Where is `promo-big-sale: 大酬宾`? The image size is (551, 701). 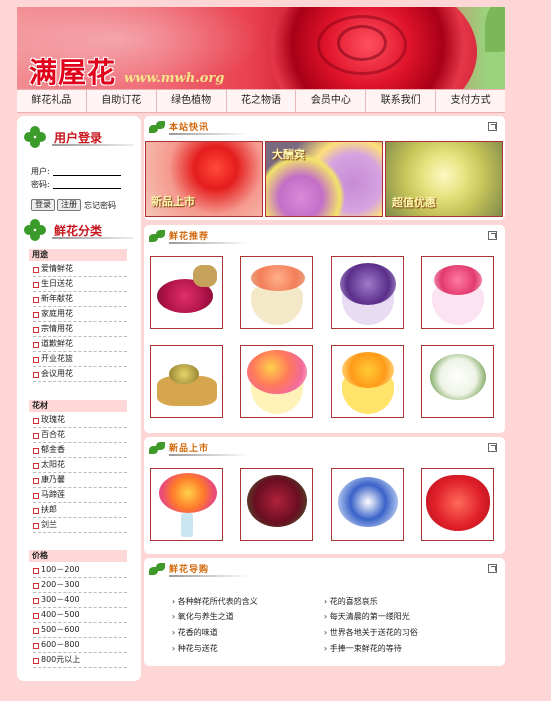 promo-big-sale: 大酬宾 is located at coordinates (324, 179).